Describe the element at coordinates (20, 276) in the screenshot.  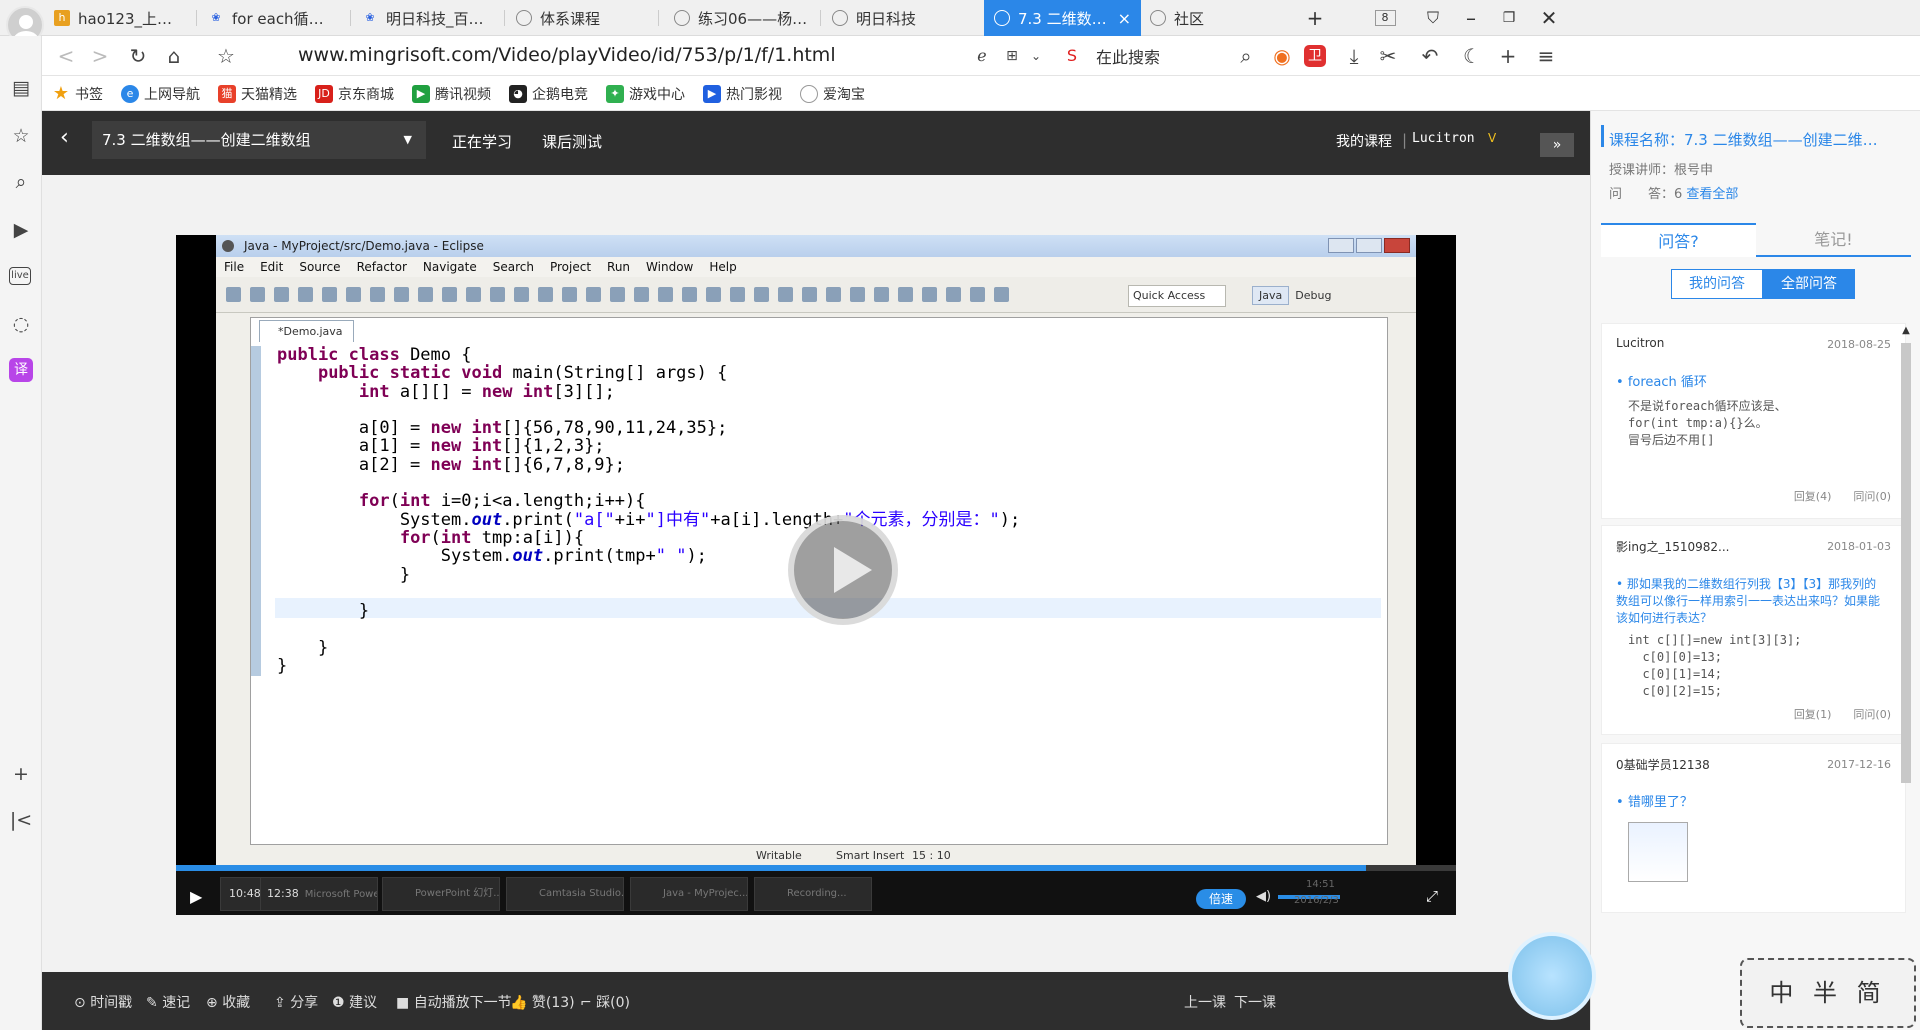
I see `live-icon: live` at that location.